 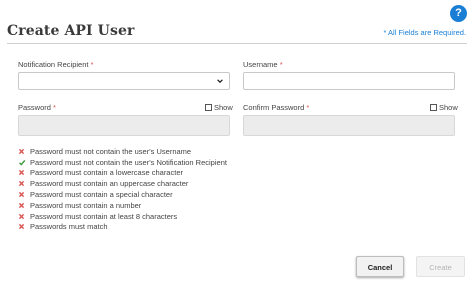 I want to click on title-divider, so click(x=237, y=43).